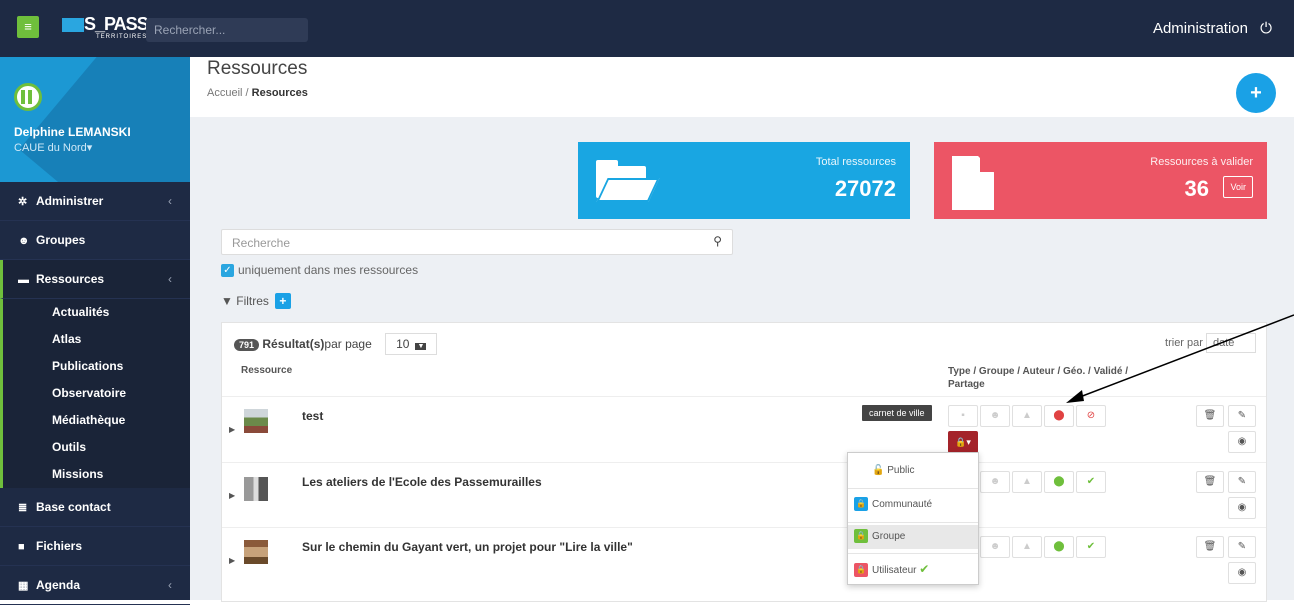 This screenshot has width=1294, height=606. Describe the element at coordinates (421, 346) in the screenshot. I see `chevron-down-icon: ▼` at that location.